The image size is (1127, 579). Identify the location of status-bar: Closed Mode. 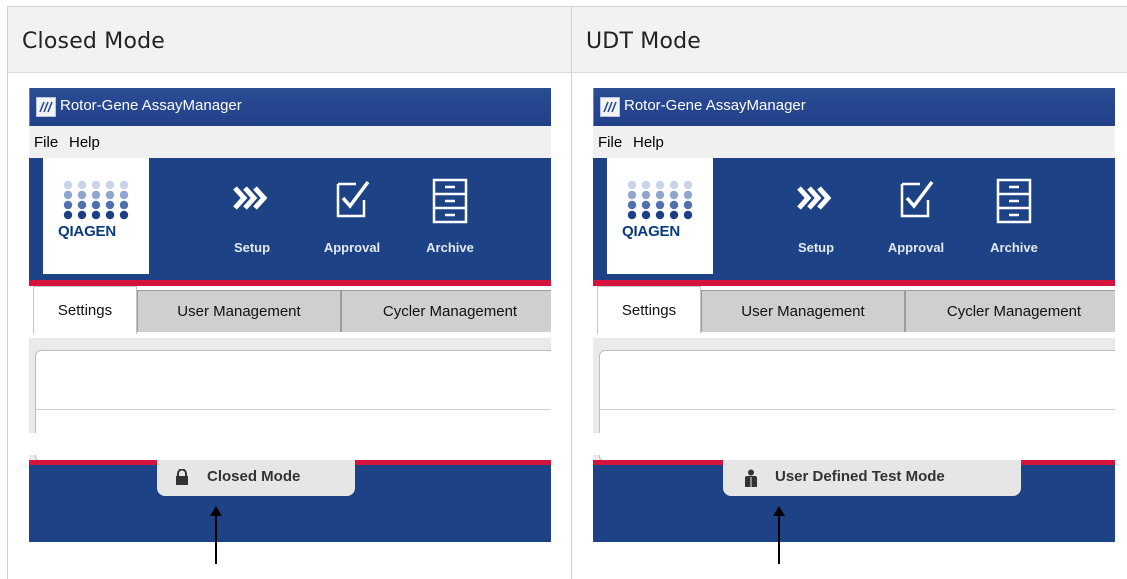
(290, 501).